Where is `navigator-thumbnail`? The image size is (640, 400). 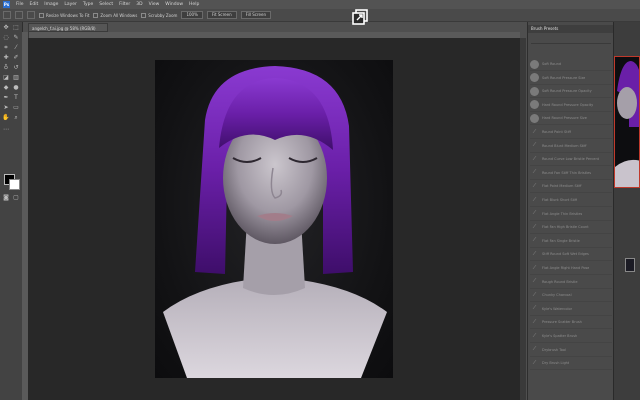
navigator-thumbnail is located at coordinates (627, 122).